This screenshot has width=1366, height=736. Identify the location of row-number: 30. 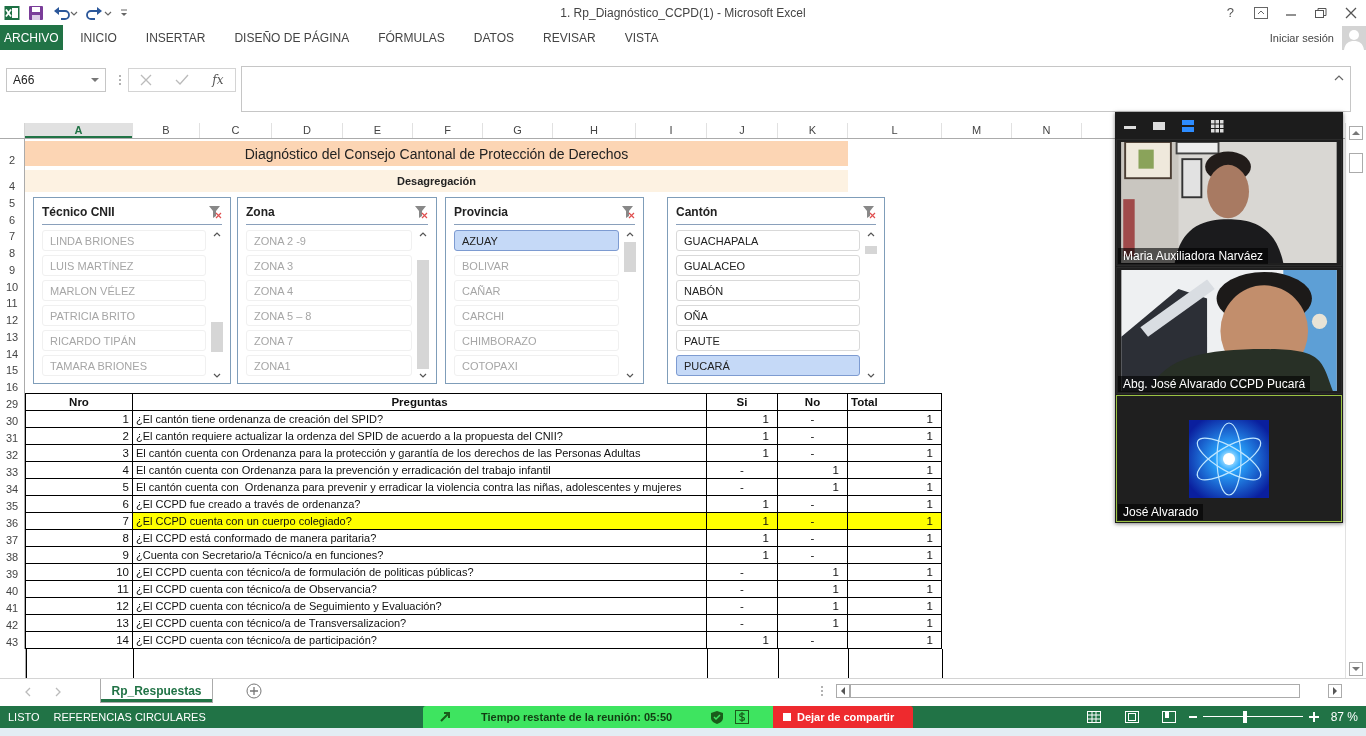
(12, 421).